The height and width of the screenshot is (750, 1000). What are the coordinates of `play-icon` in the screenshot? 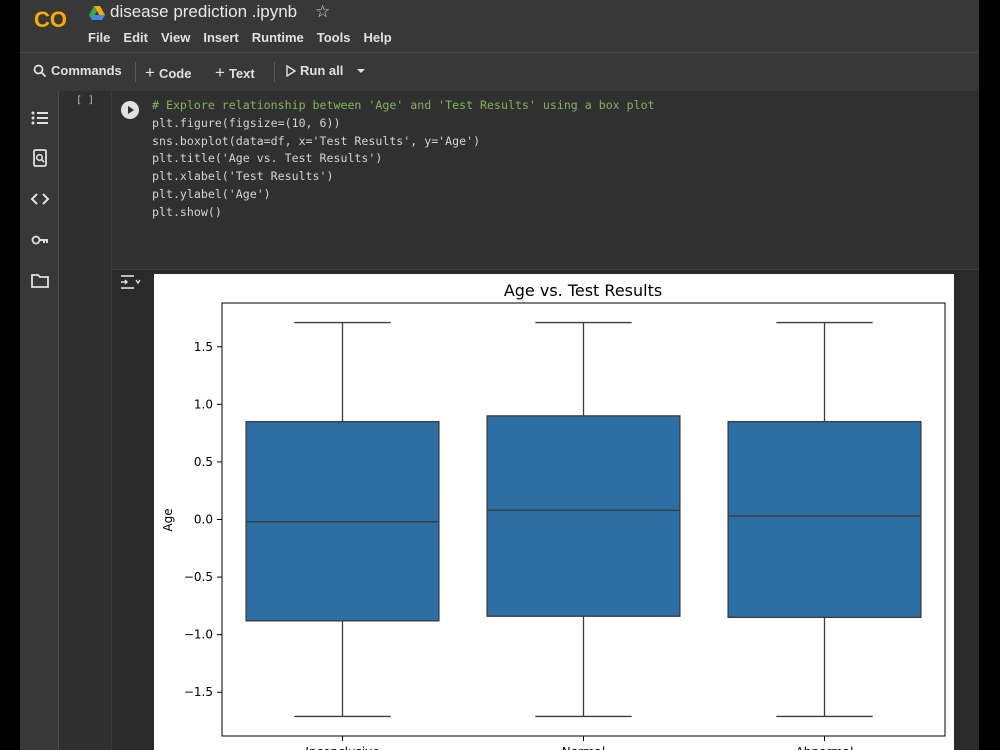 It's located at (291, 70).